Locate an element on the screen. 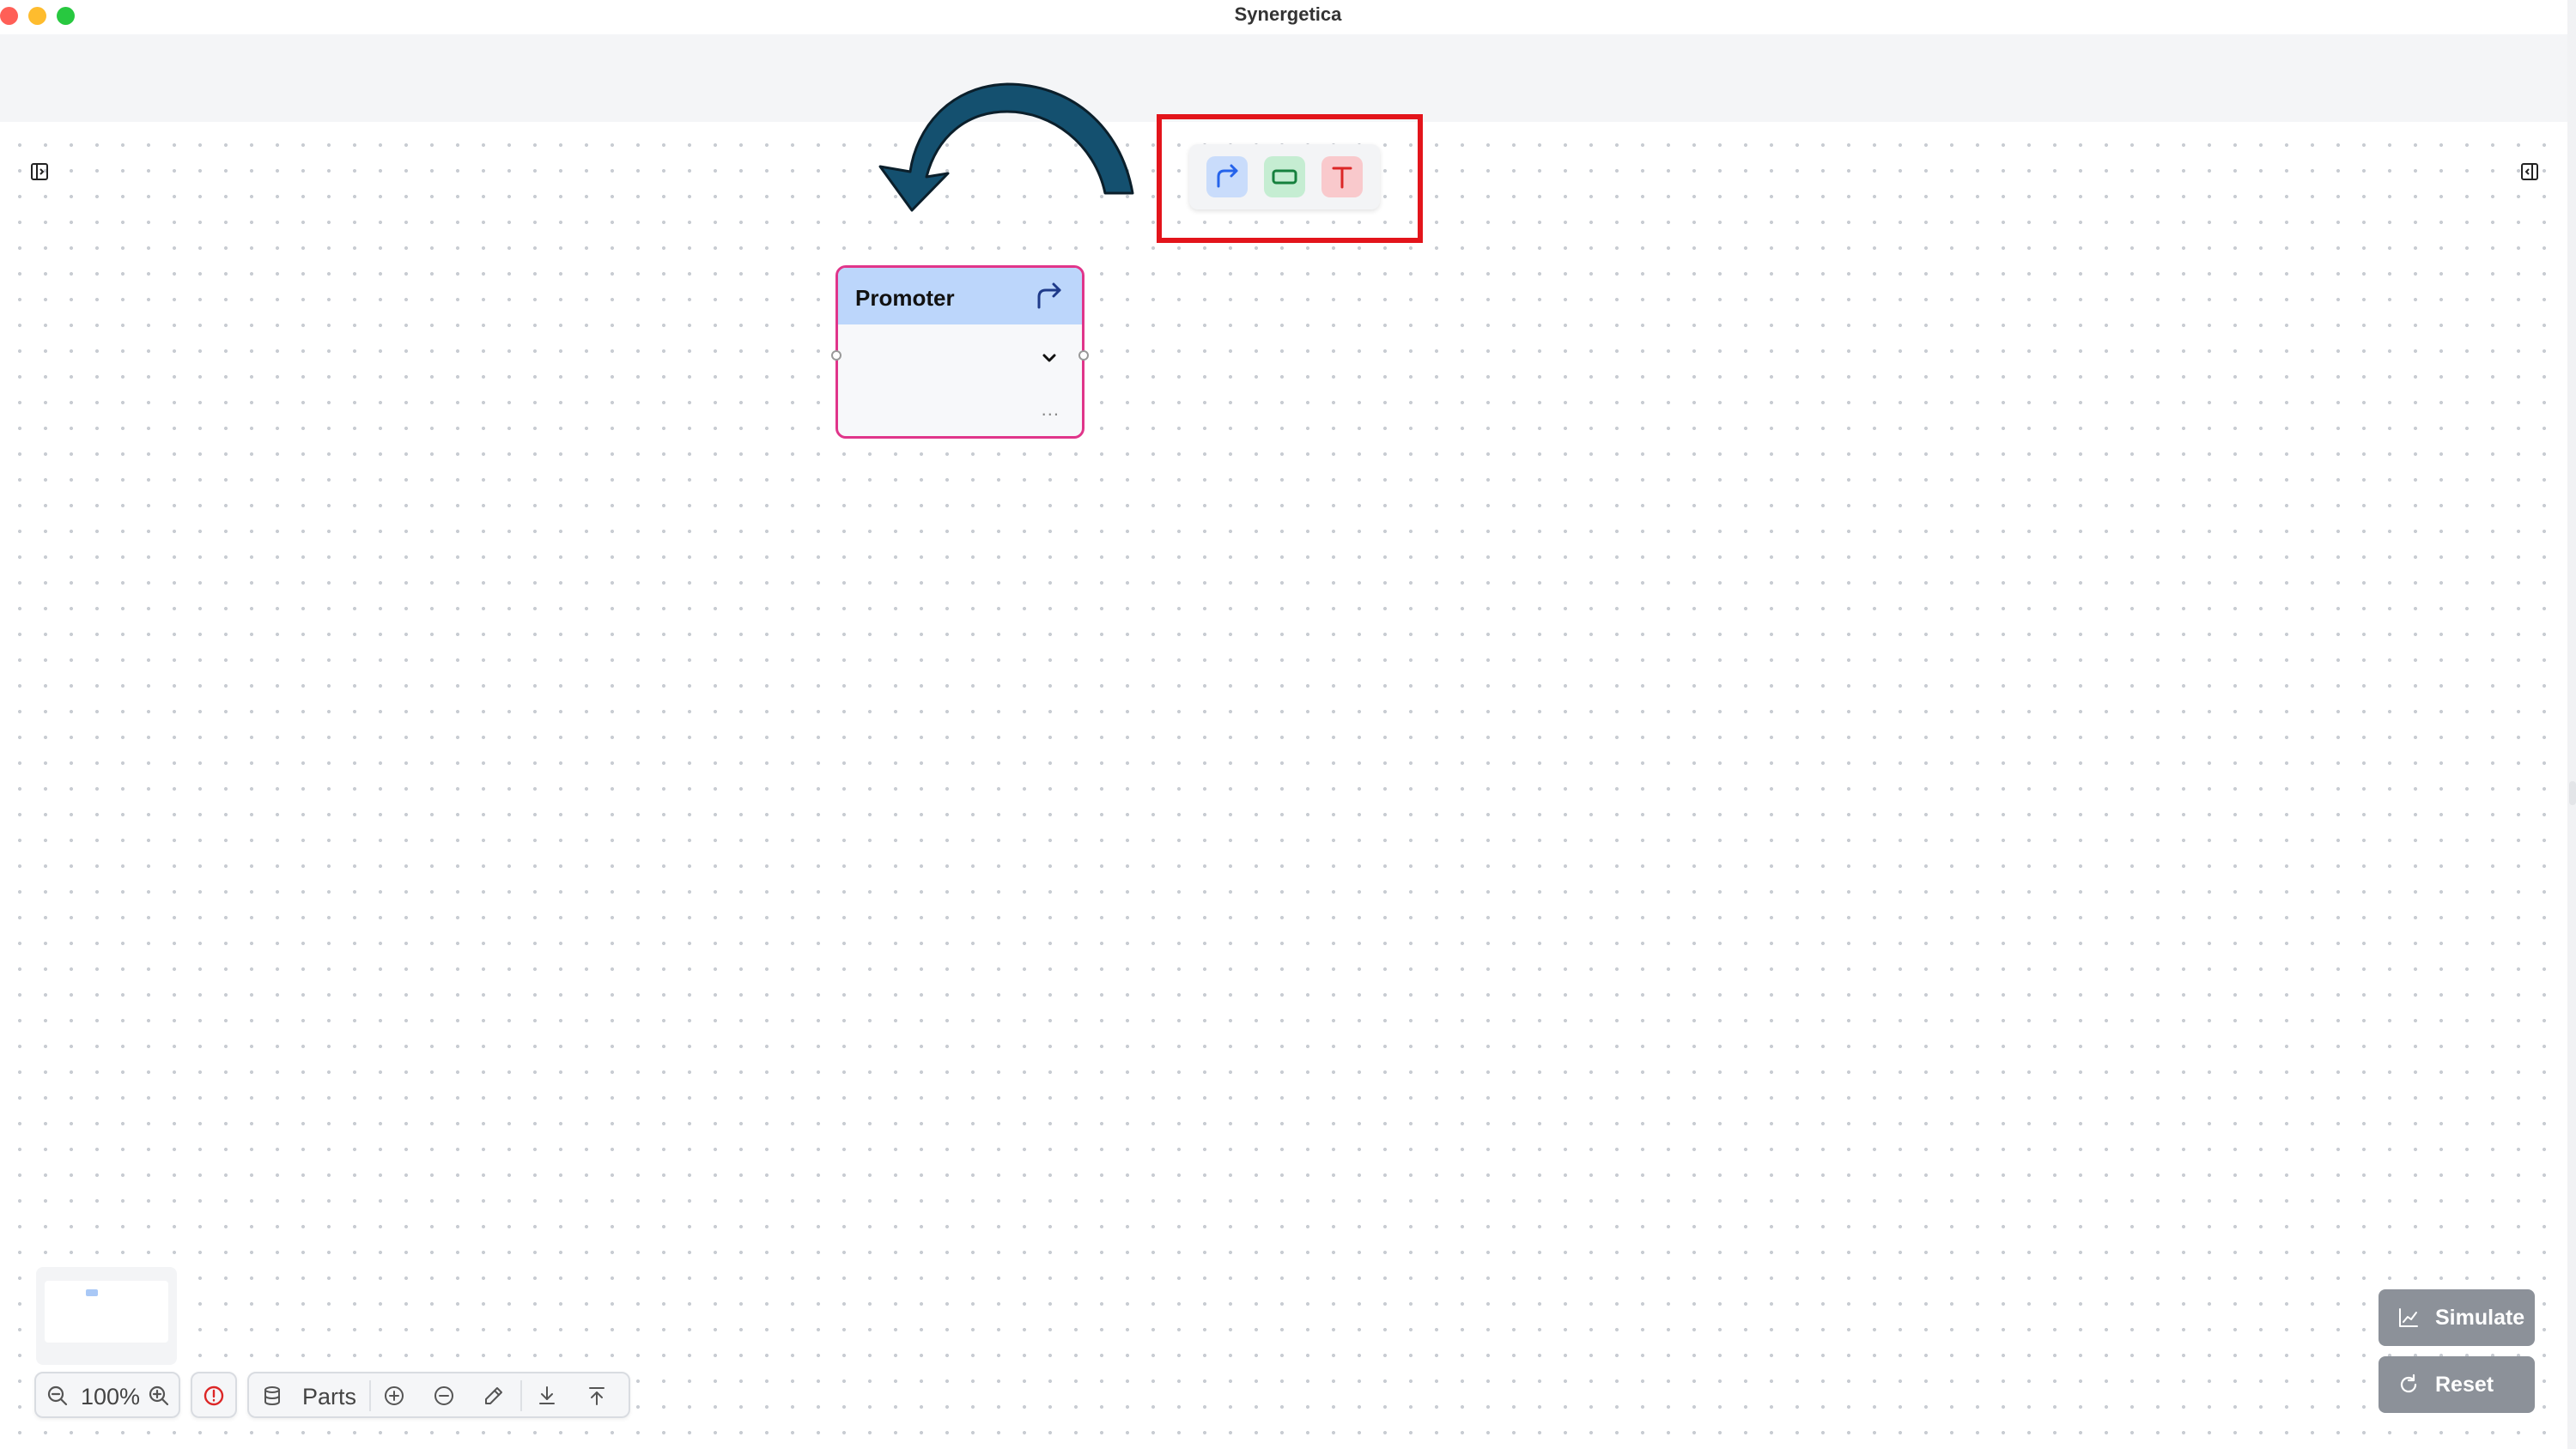  scrollbar-handle is located at coordinates (2573, 793).